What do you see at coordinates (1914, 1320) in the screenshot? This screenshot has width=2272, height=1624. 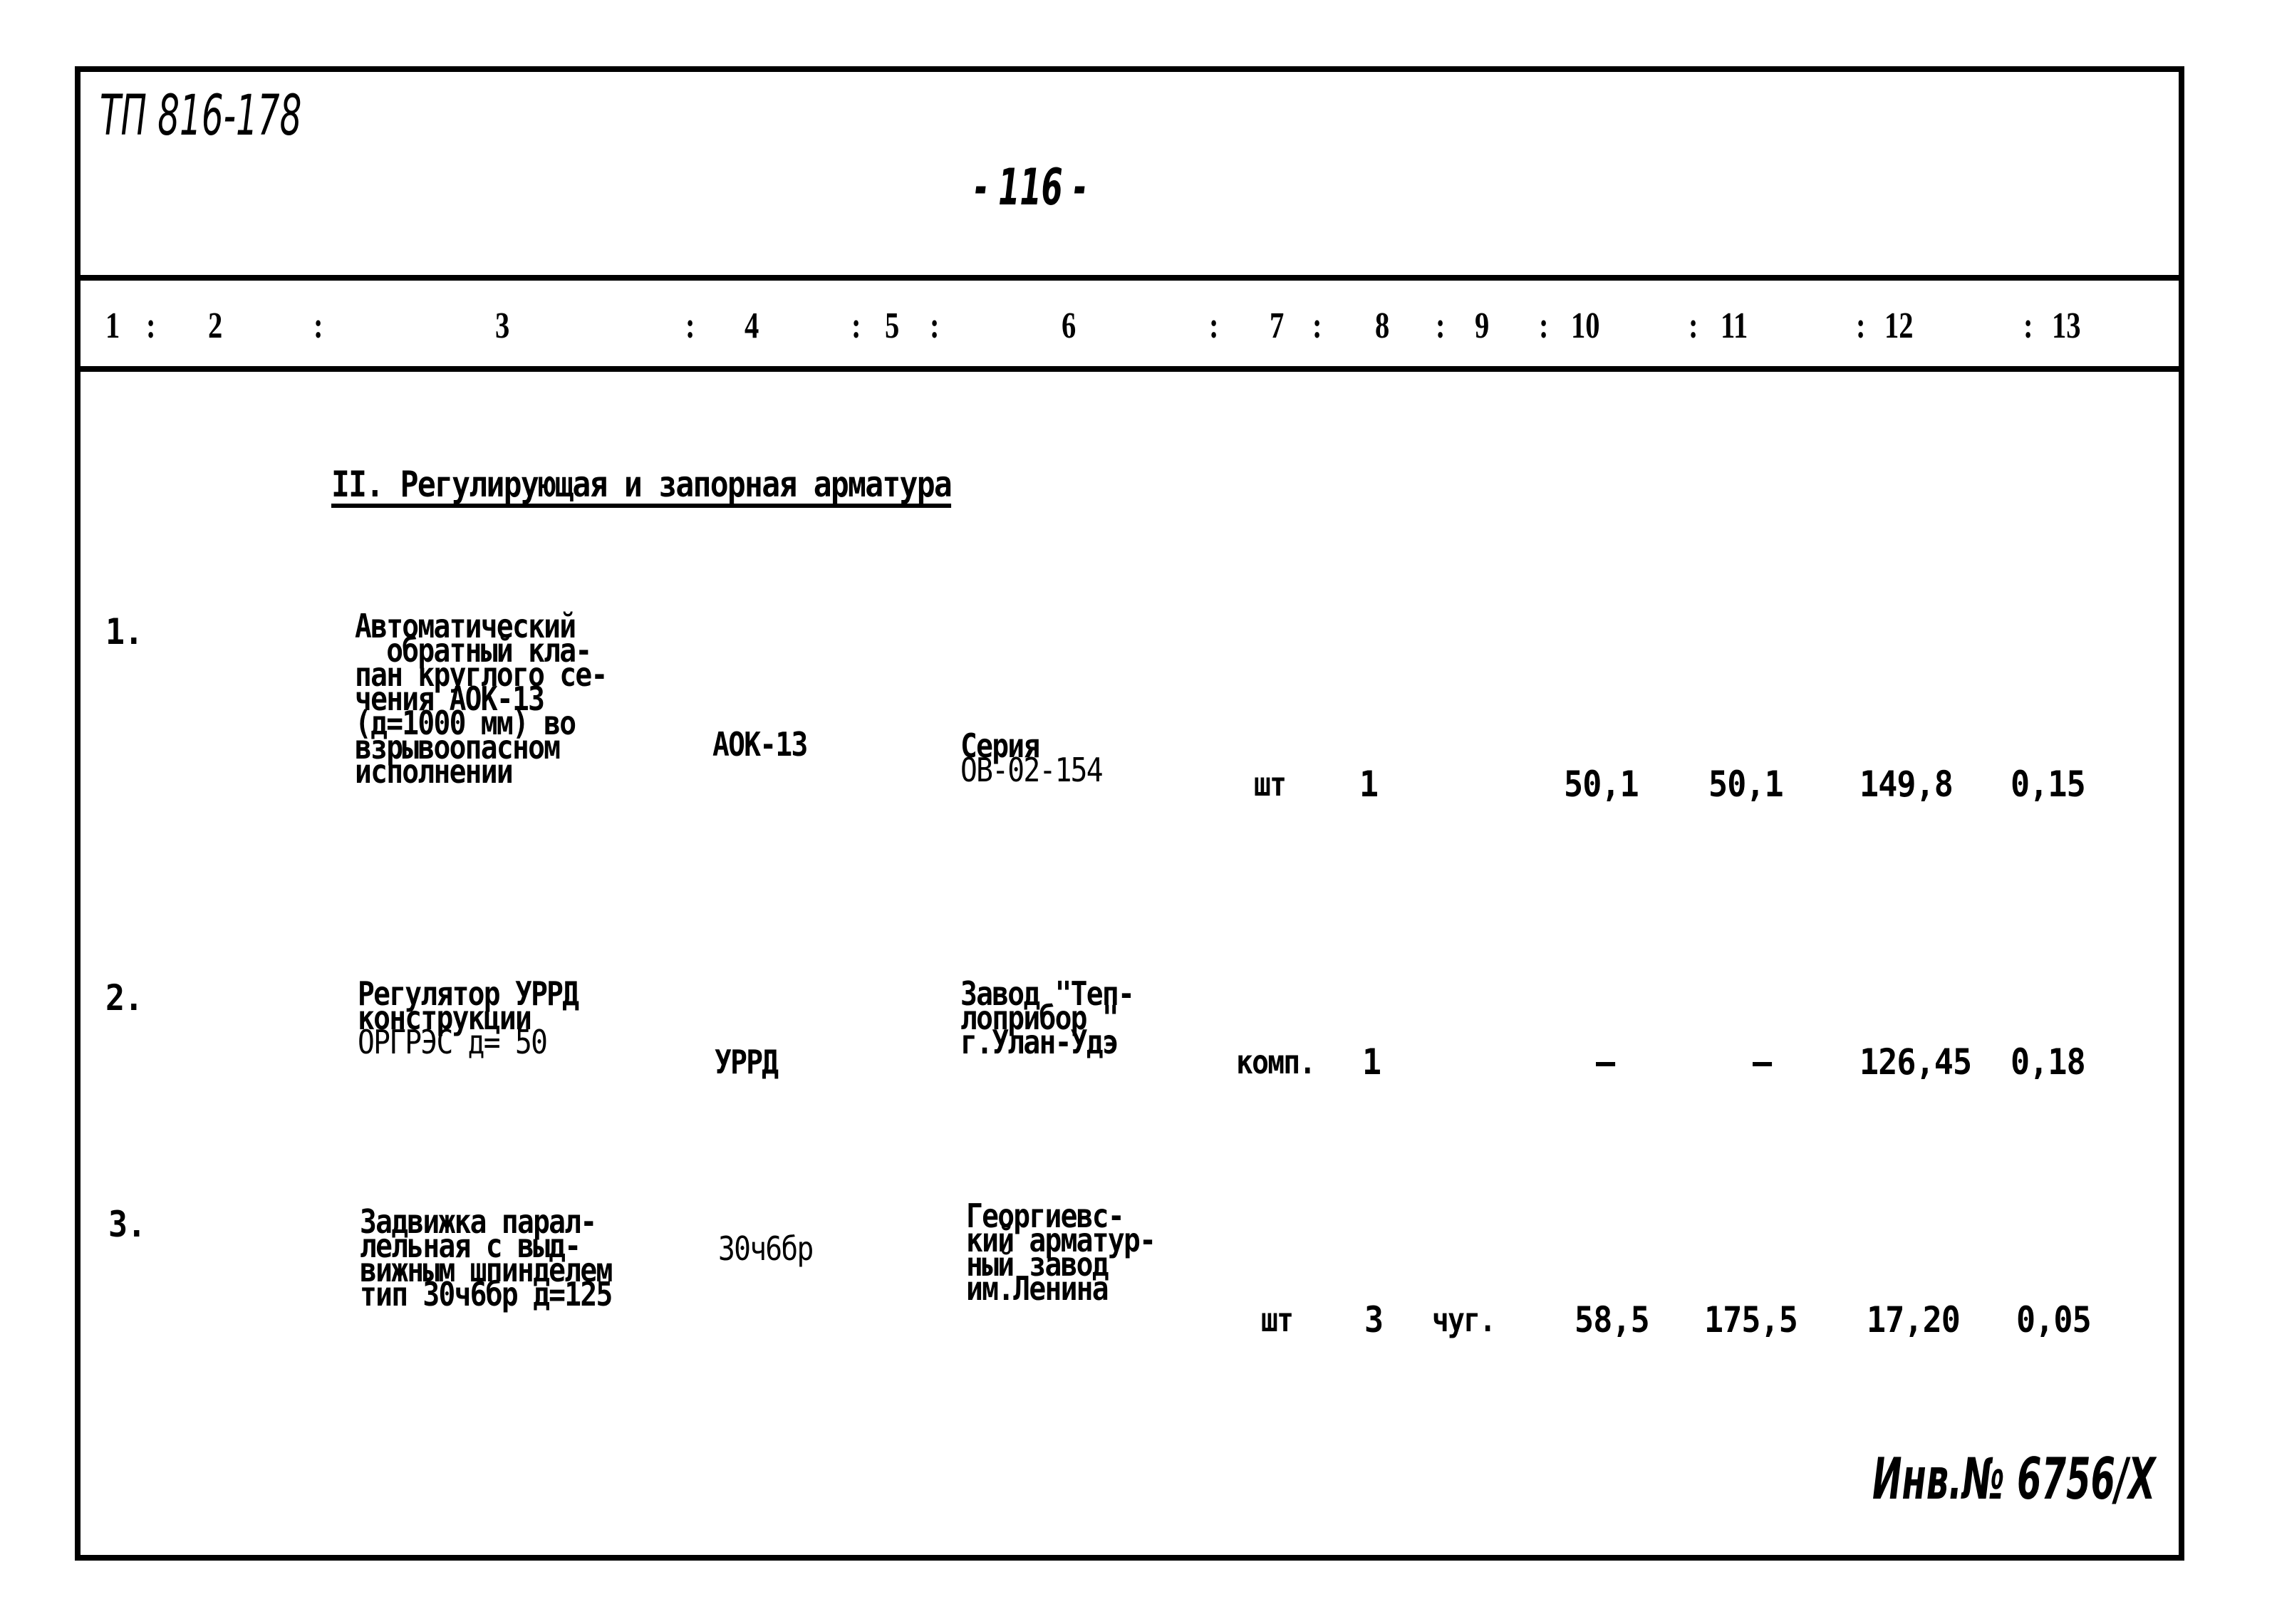 I see `item-col12: 17,20` at bounding box center [1914, 1320].